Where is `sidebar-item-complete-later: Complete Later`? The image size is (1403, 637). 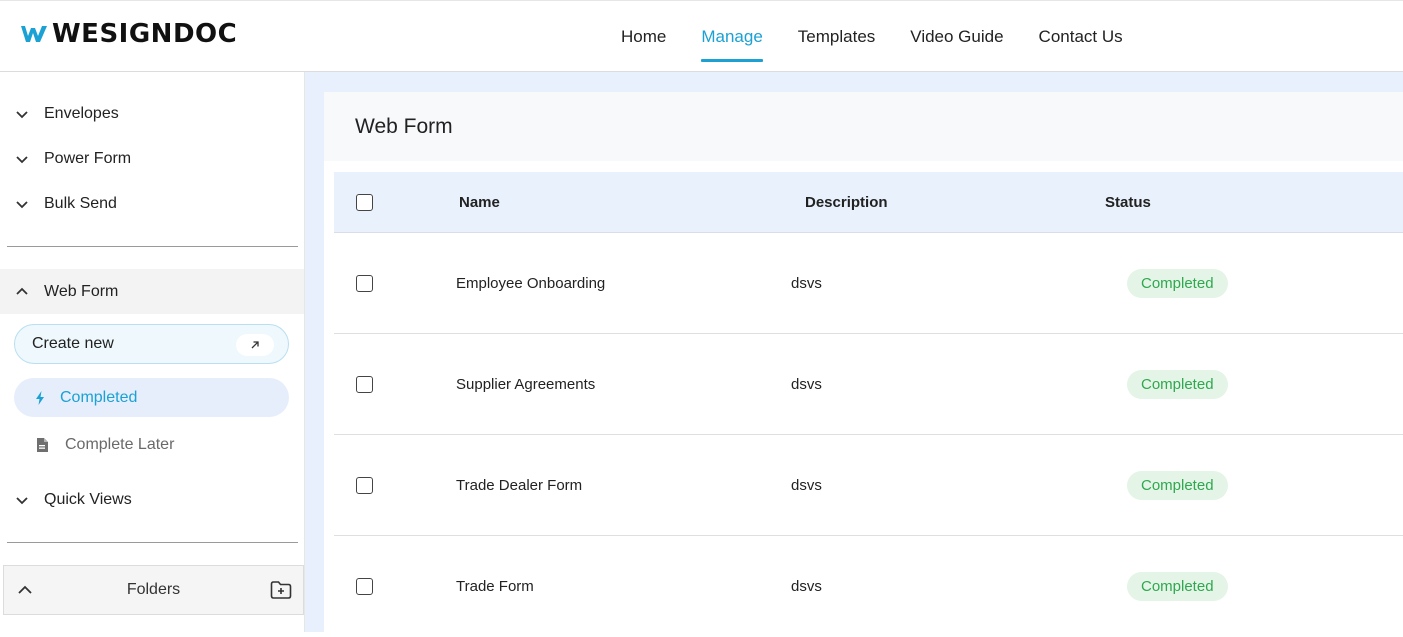 sidebar-item-complete-later: Complete Later is located at coordinates (151, 444).